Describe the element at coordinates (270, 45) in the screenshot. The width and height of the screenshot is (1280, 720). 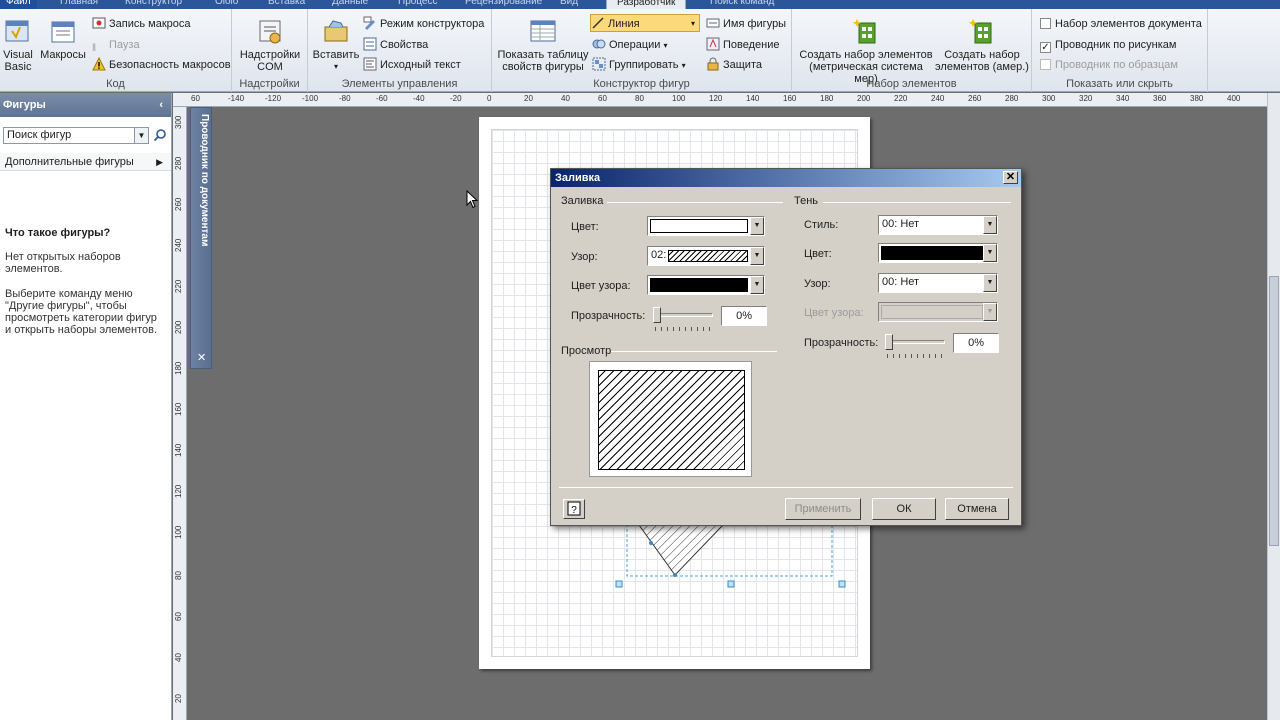
I see `com-addins-button: Надстройки COM` at that location.